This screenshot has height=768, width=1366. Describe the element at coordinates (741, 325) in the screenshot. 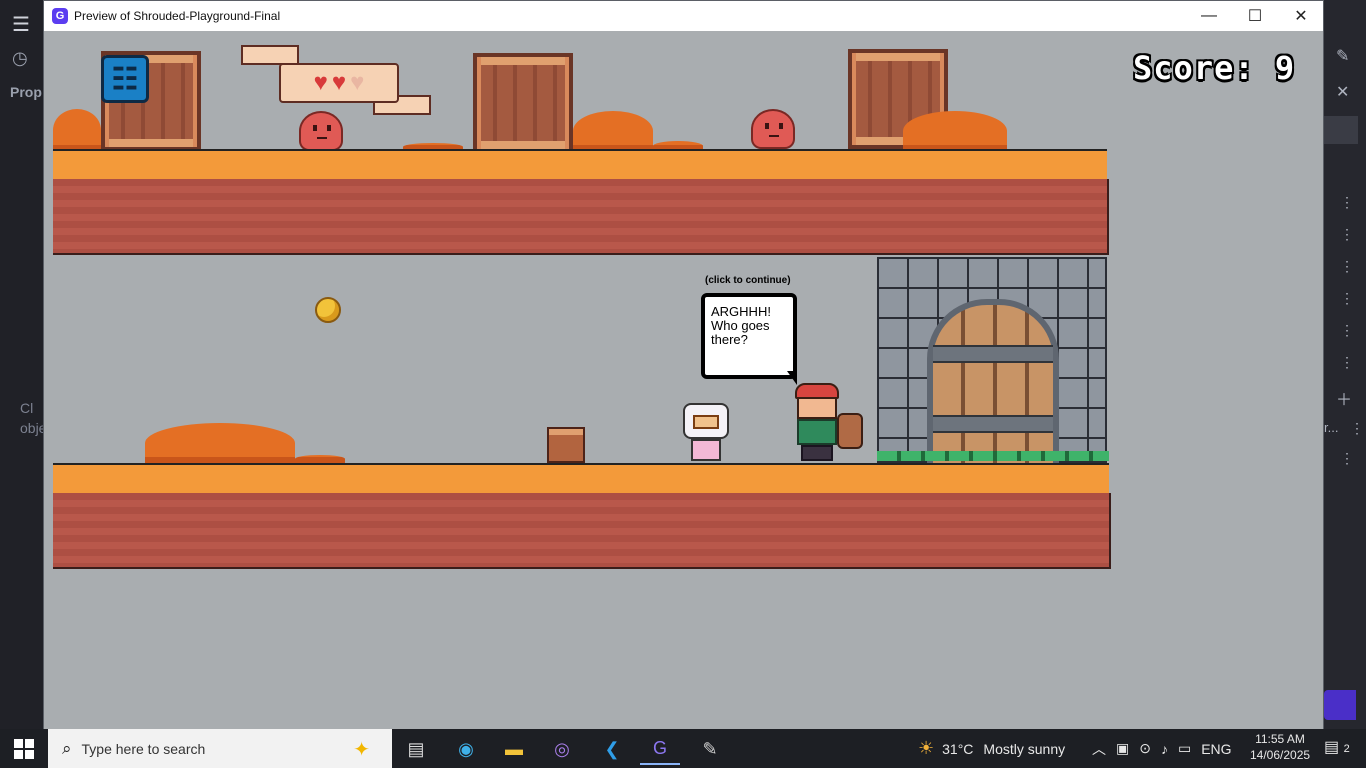

I see `dialog-text: ARGHHH! Who goes there?` at that location.